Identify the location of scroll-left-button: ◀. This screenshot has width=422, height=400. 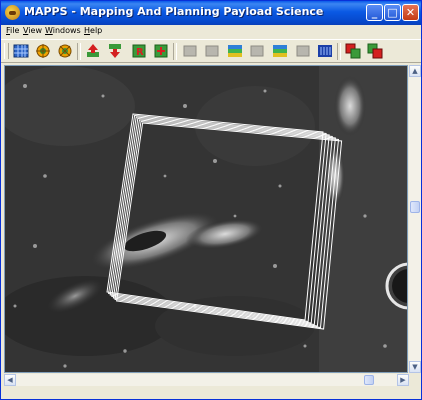
(10, 380).